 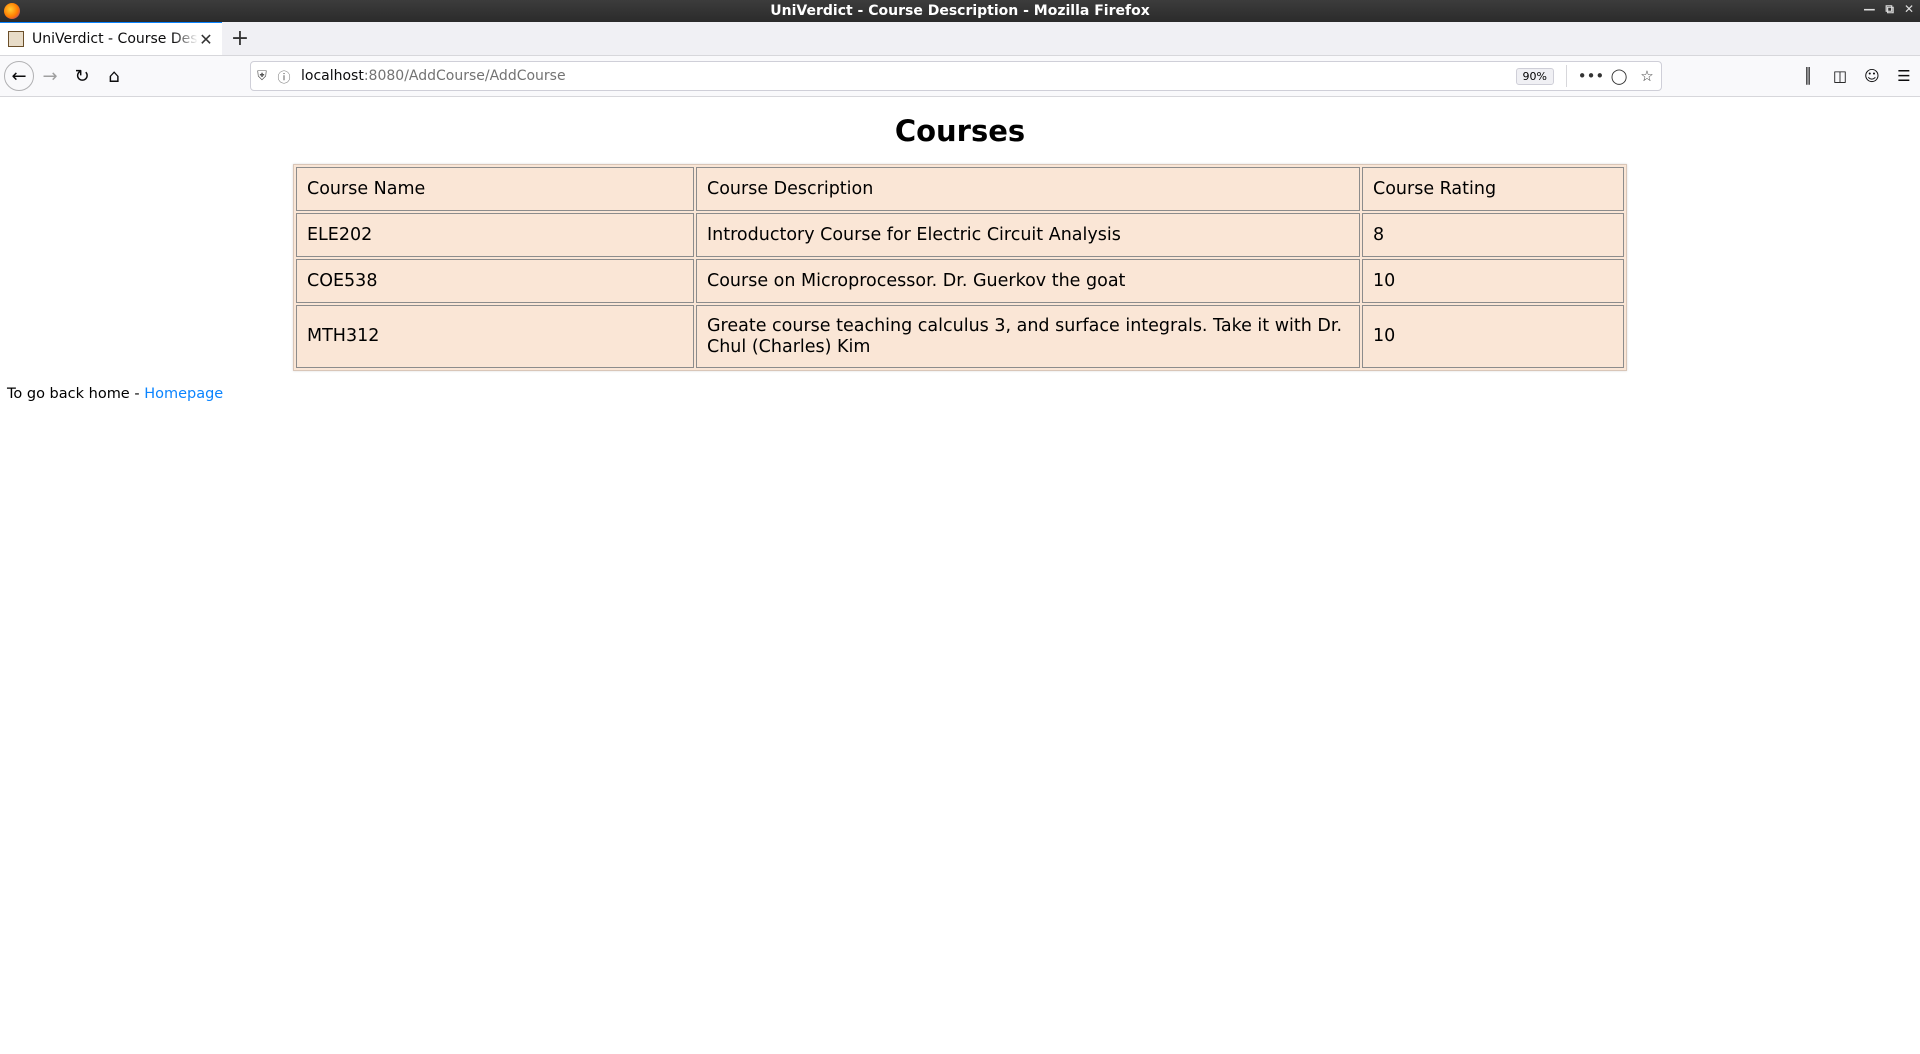 I want to click on page-title: Courses, so click(x=960, y=131).